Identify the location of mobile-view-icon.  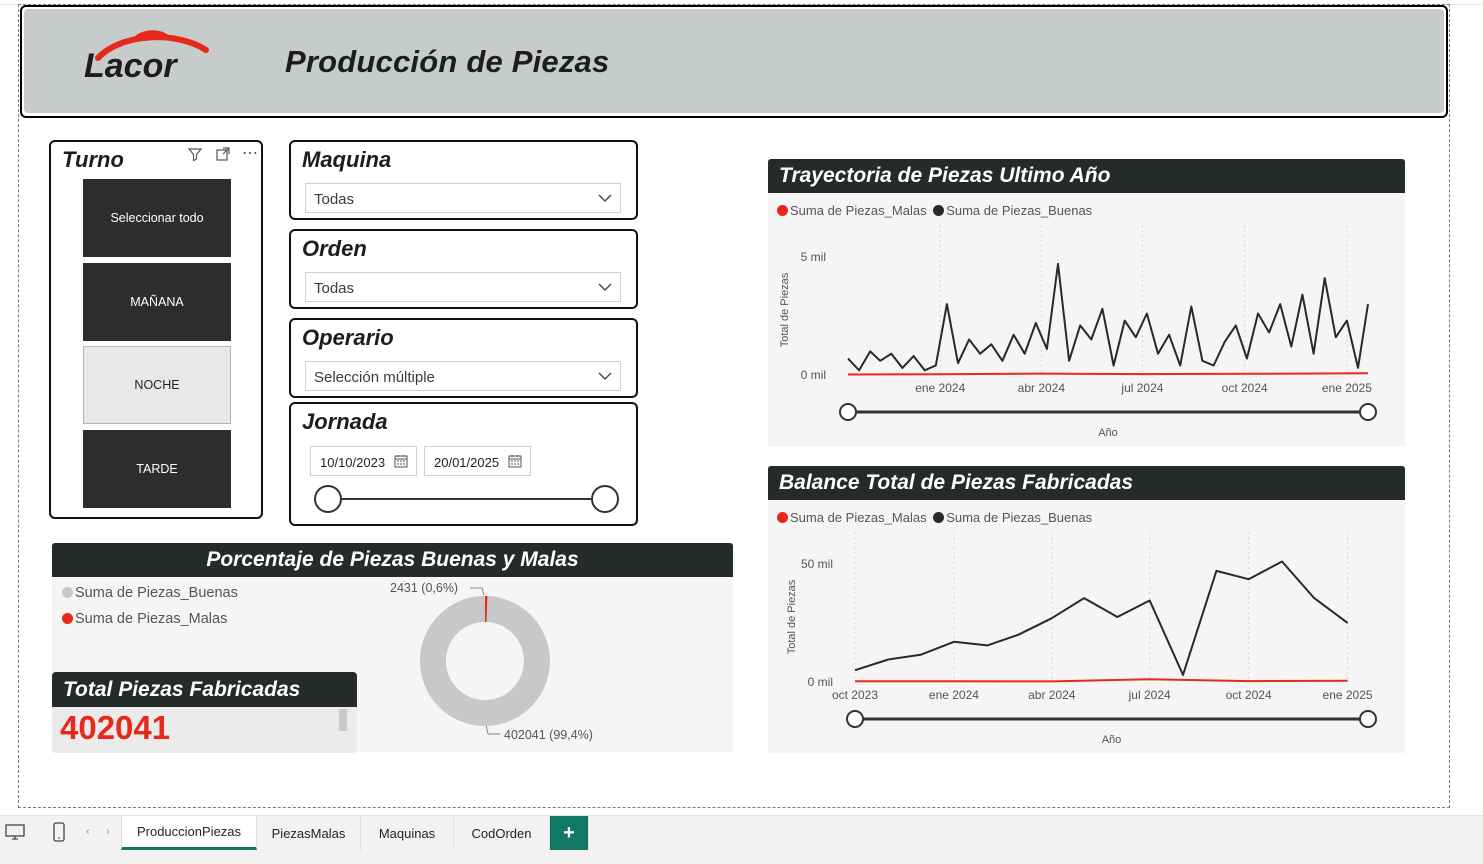
(59, 834).